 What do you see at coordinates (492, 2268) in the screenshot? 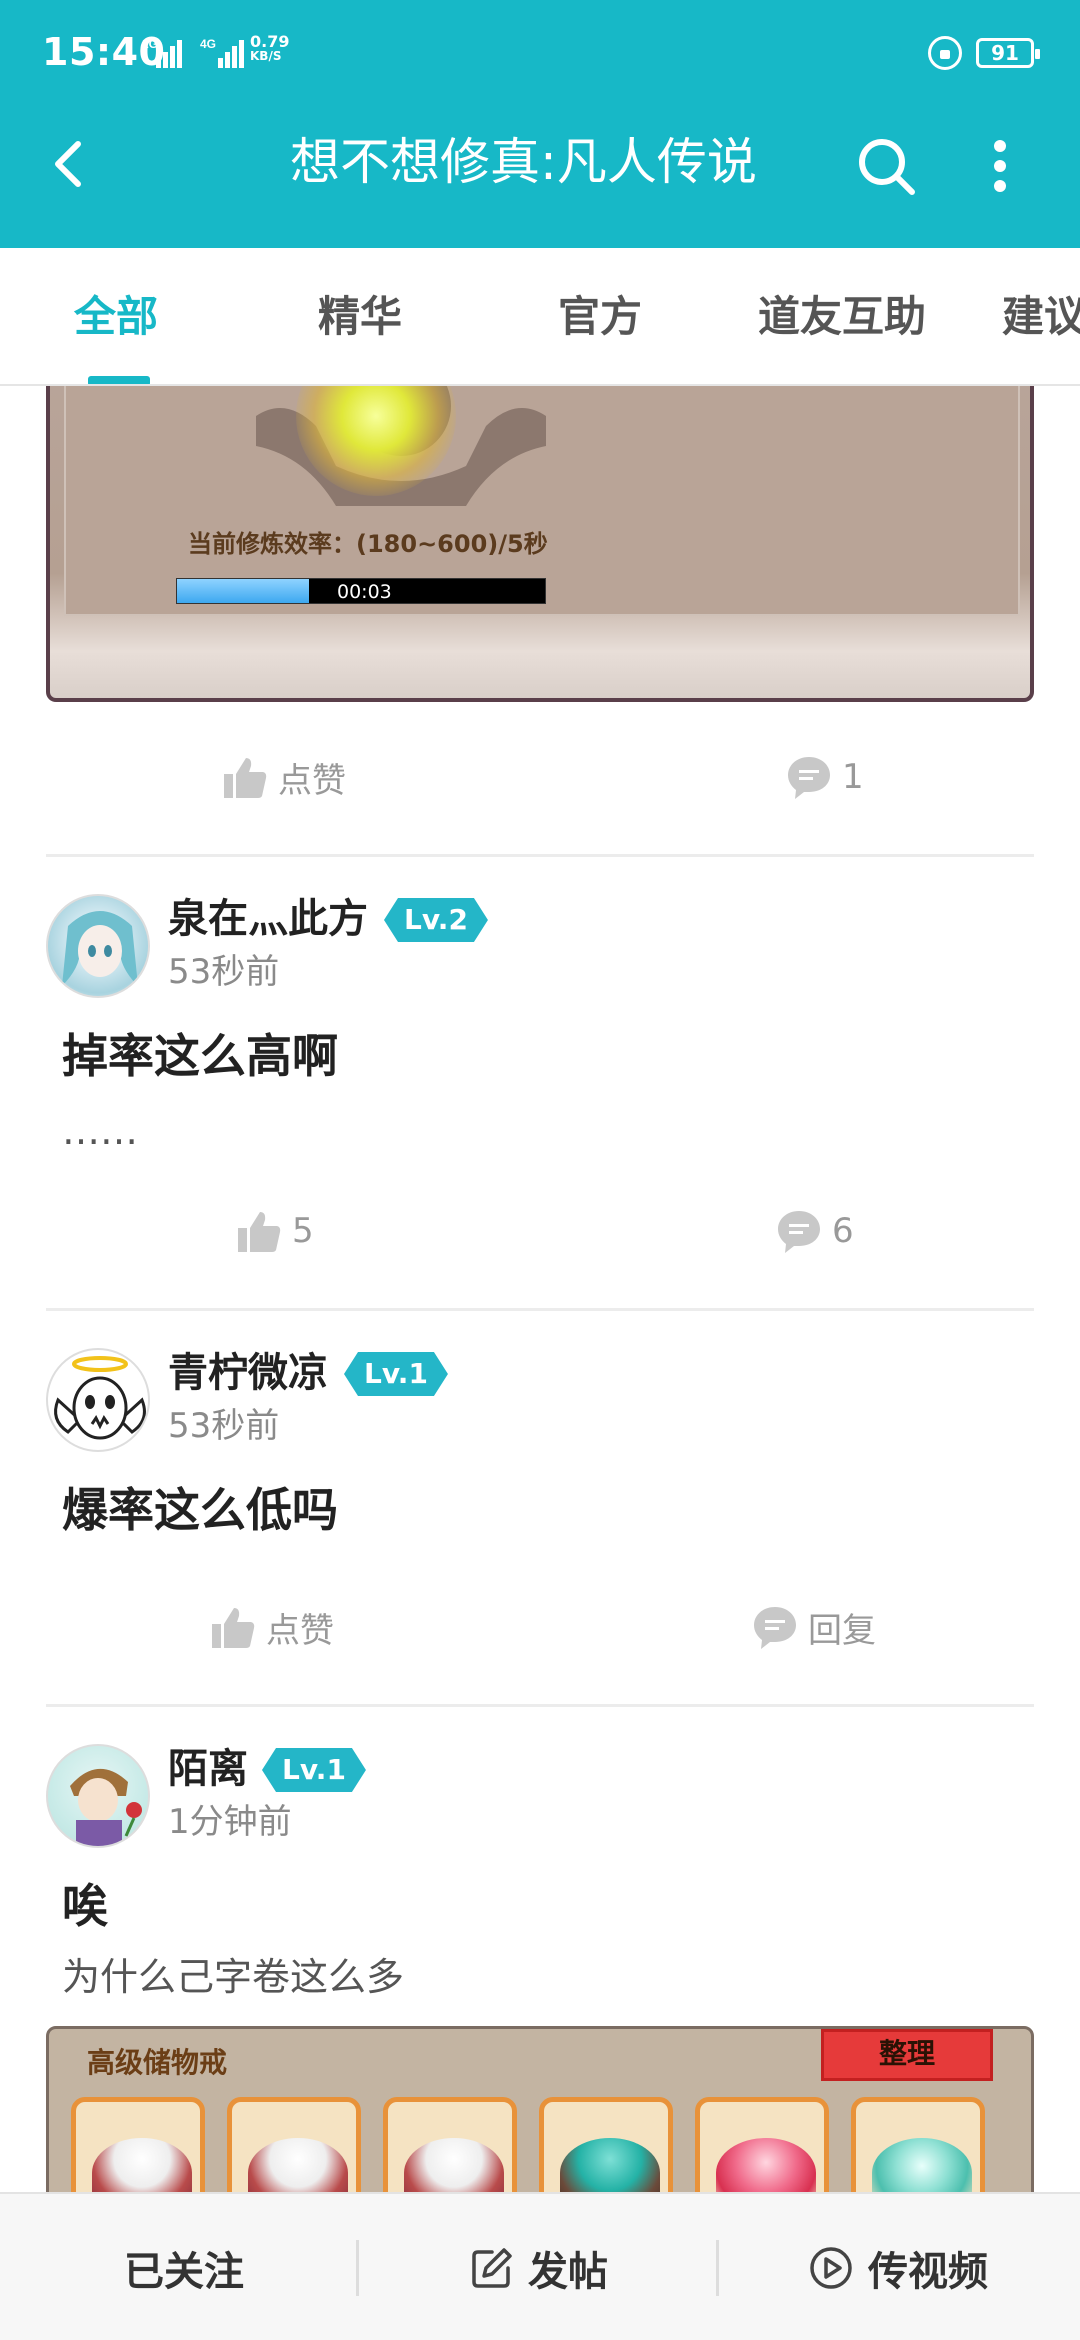
I see `edit-icon` at bounding box center [492, 2268].